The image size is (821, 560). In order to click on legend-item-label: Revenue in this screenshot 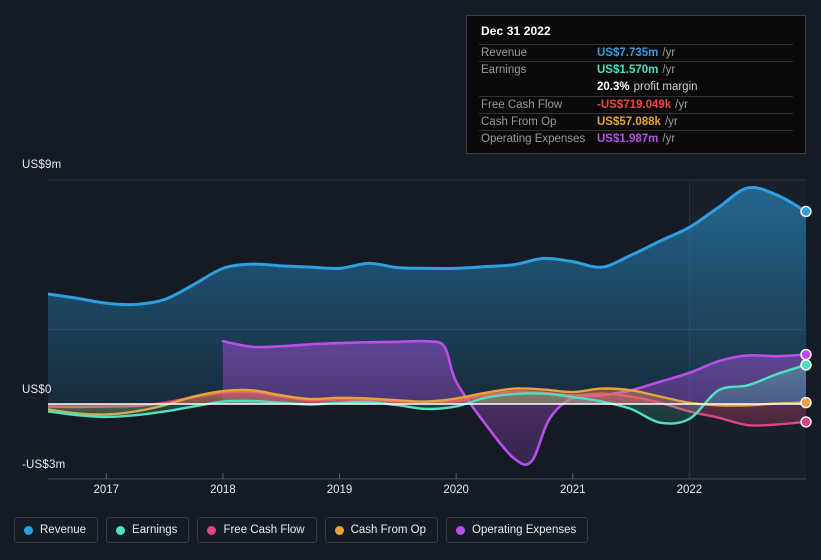, I will do `click(63, 530)`.